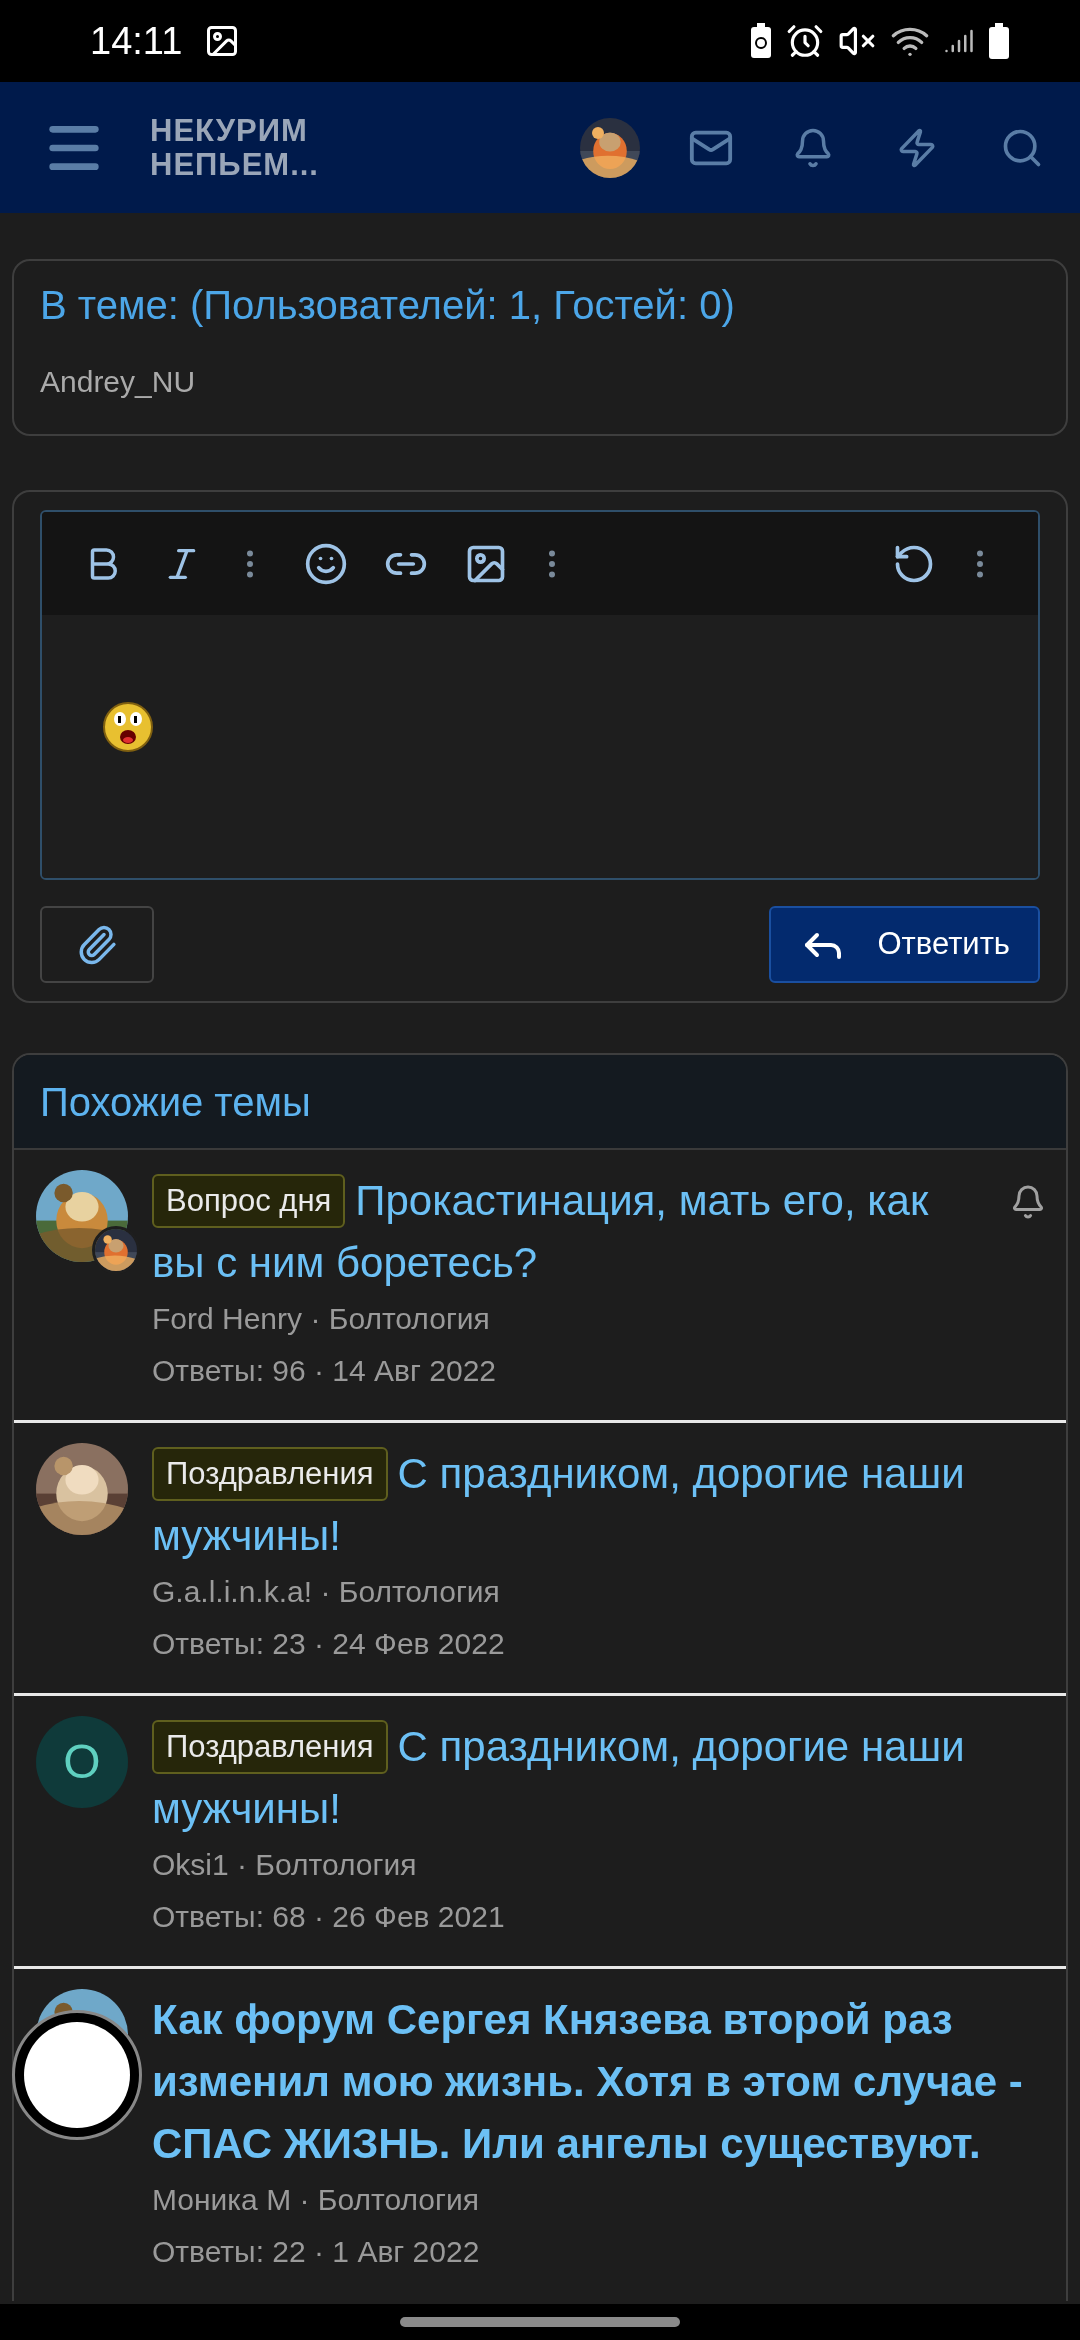  Describe the element at coordinates (249, 1201) in the screenshot. I see `prefix-tag: Вопрос дня` at that location.